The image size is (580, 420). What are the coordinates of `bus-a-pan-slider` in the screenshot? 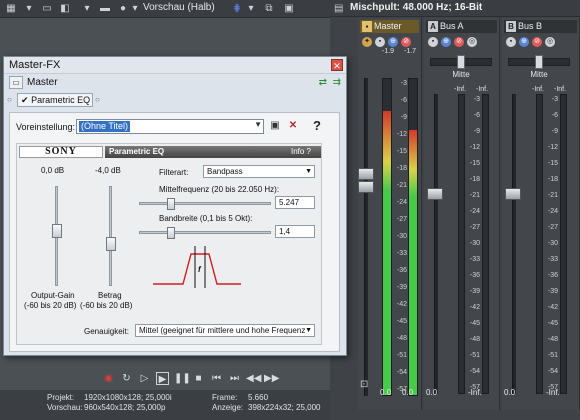 It's located at (461, 62).